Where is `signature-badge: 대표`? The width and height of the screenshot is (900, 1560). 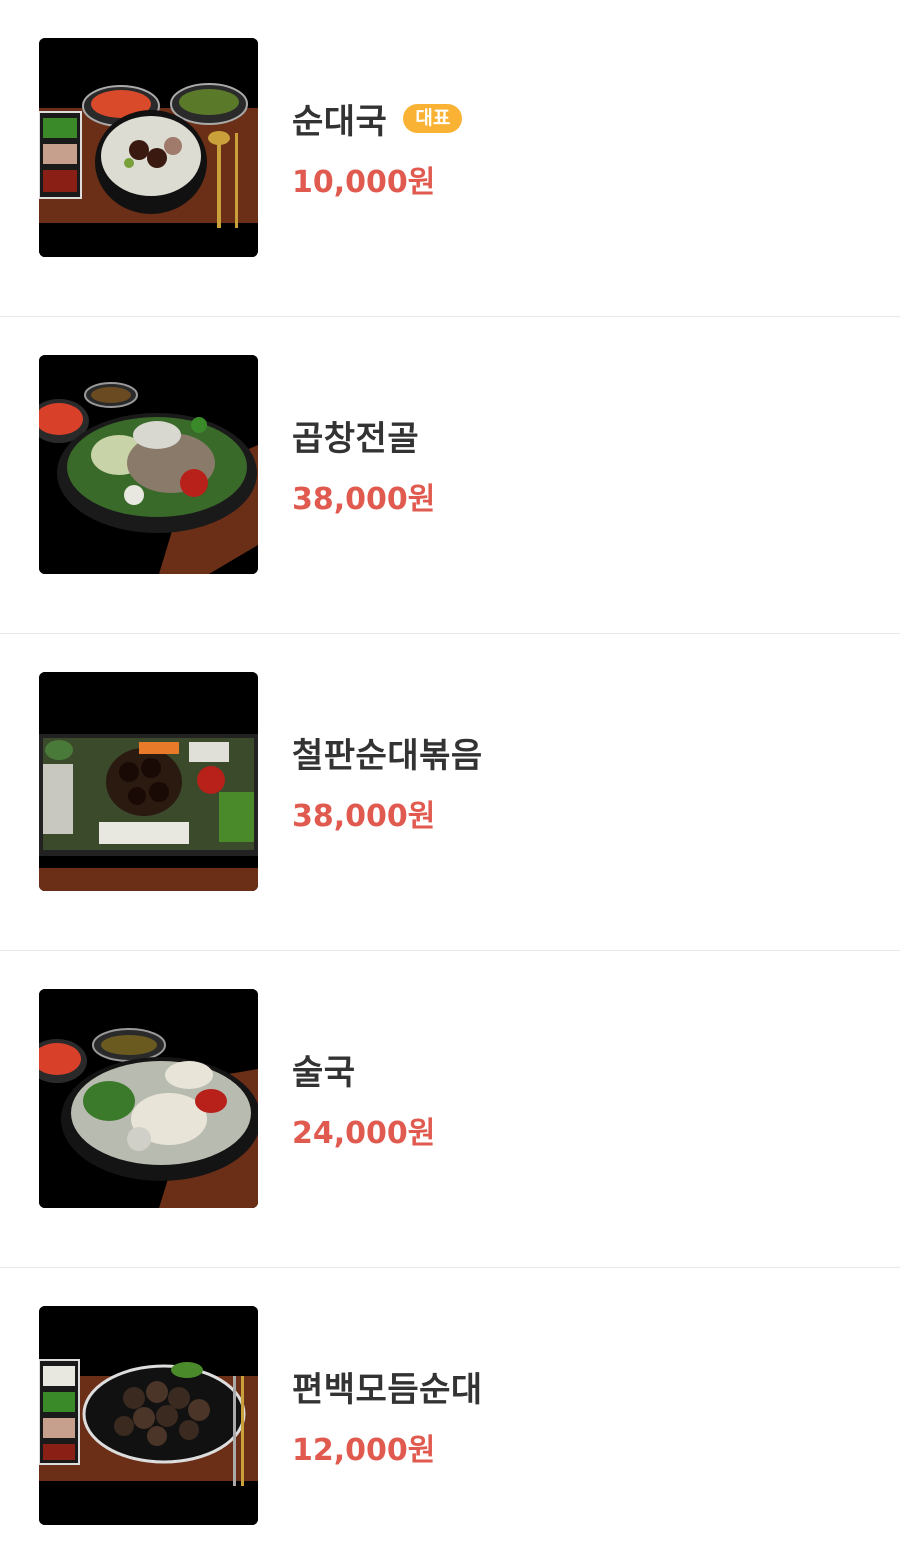
signature-badge: 대표 is located at coordinates (433, 118).